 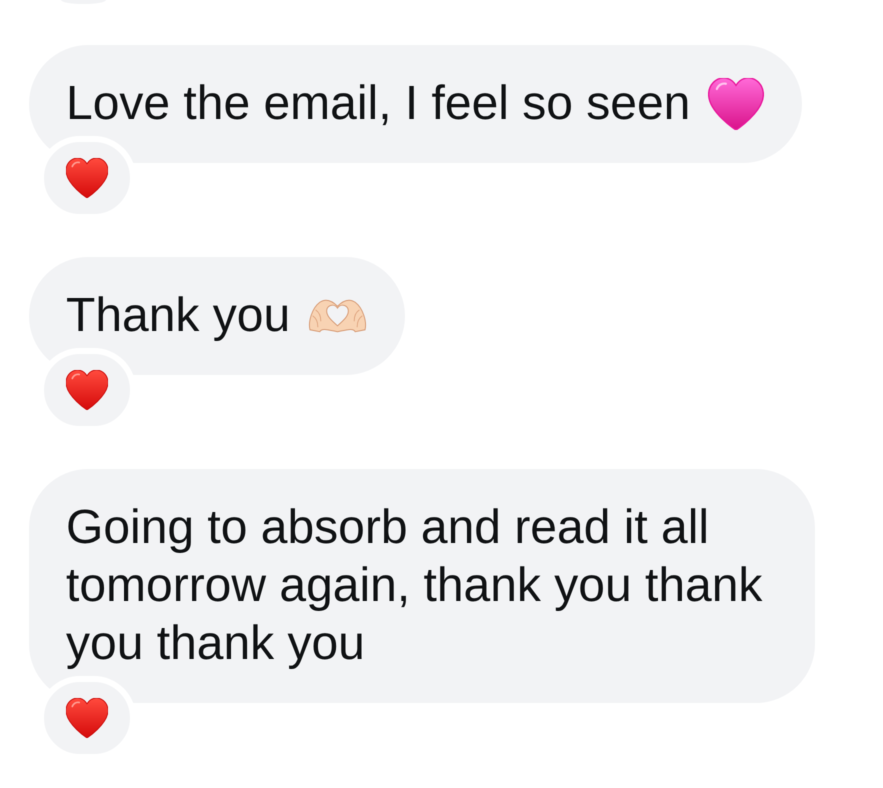 What do you see at coordinates (178, 316) in the screenshot?
I see `message-text: Thank you` at bounding box center [178, 316].